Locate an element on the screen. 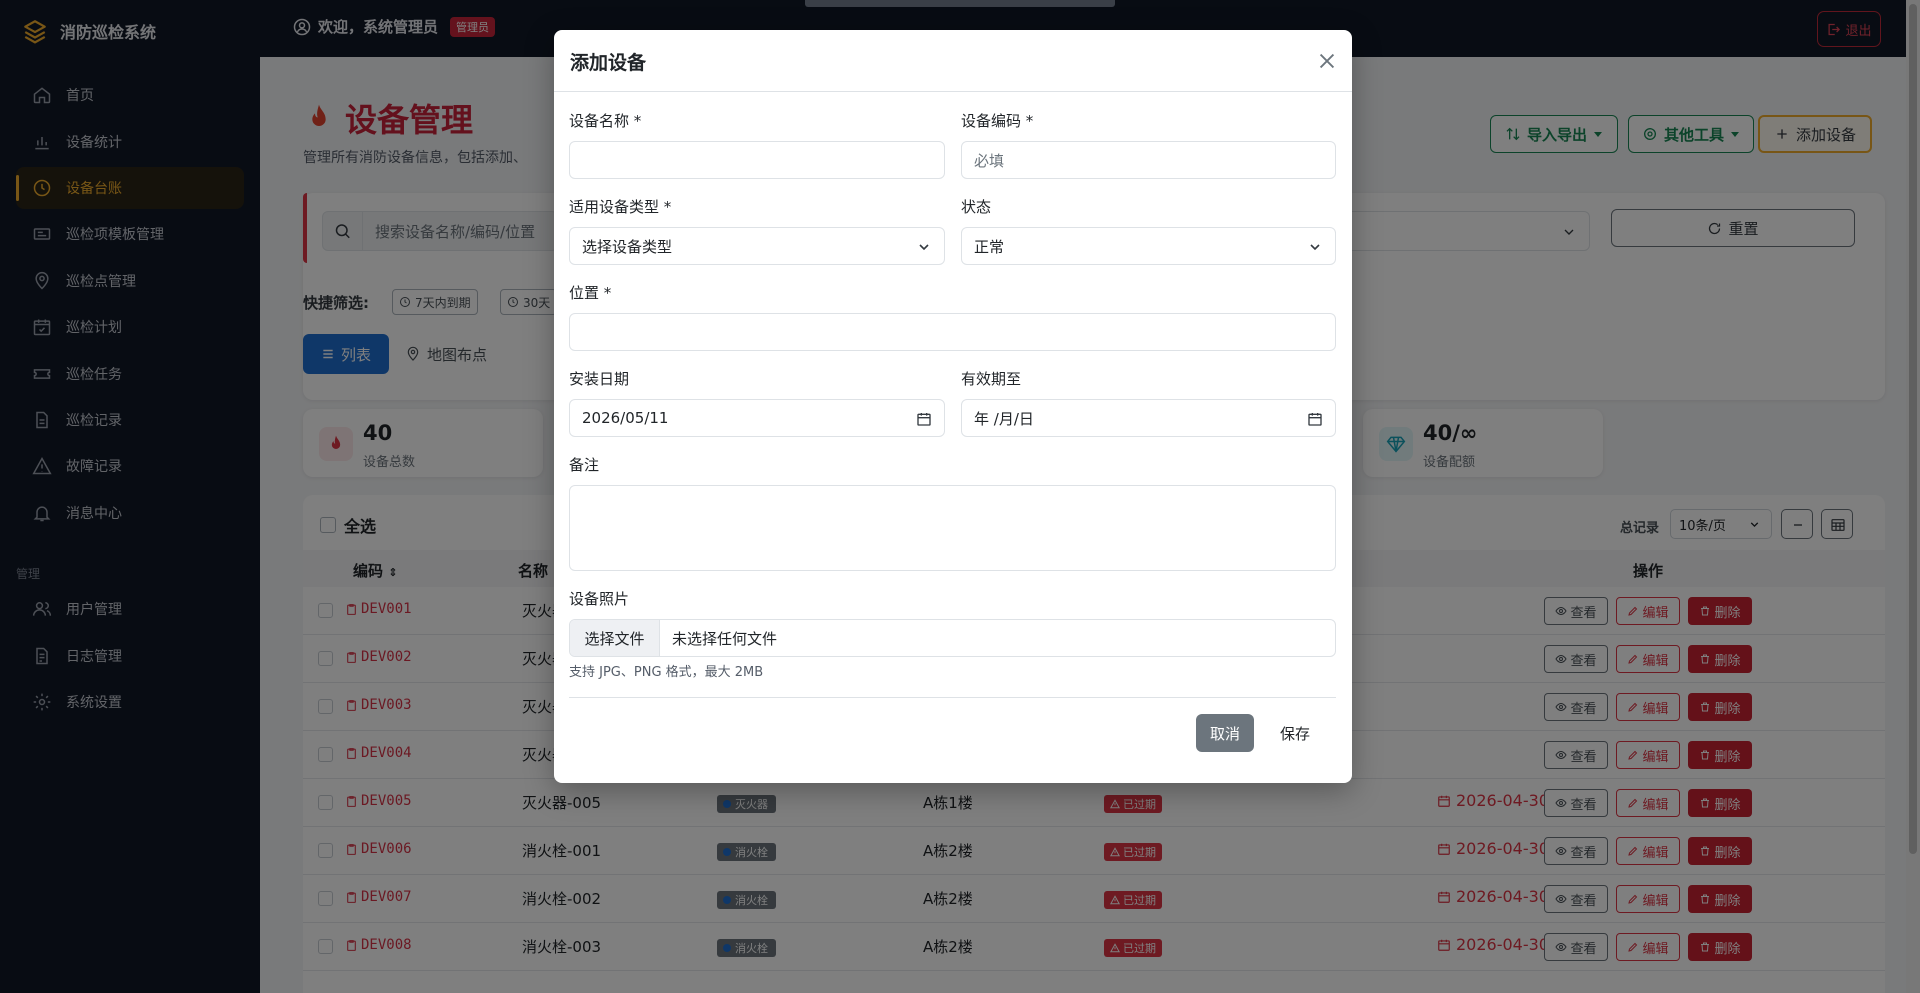  photo-hint: 支持 JPG、PNG 格式，最大 2MB is located at coordinates (666, 672).